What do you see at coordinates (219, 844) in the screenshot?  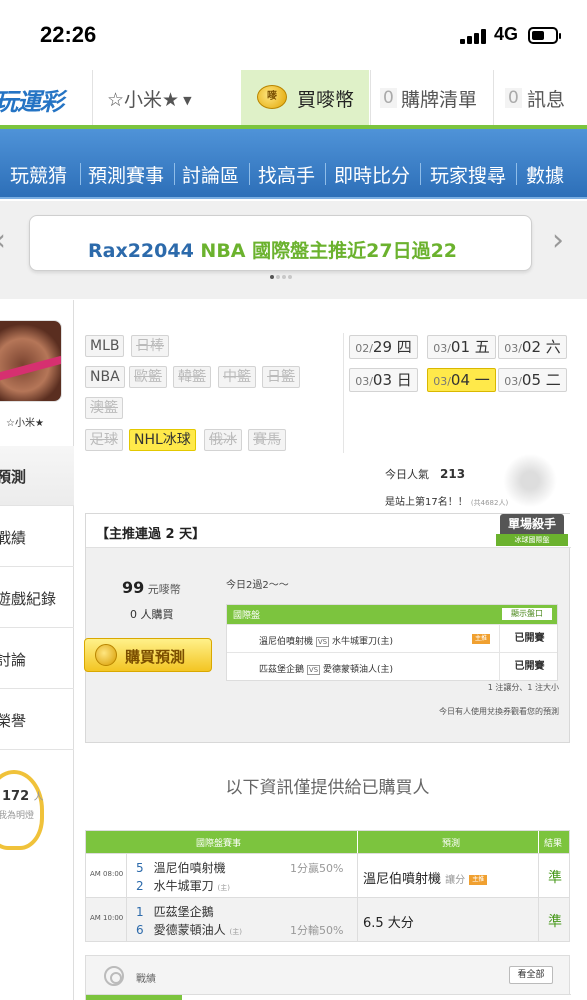 I see `column-header-match: 國際盤賽事` at bounding box center [219, 844].